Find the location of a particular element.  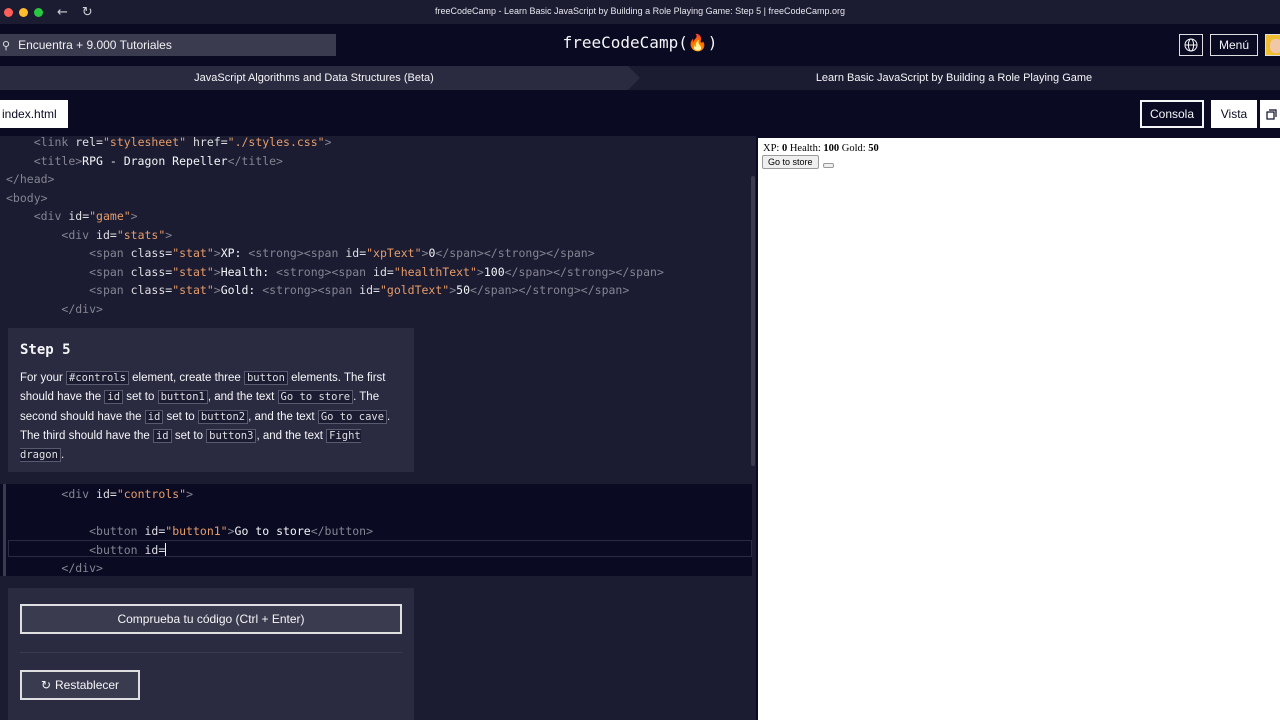

language-globe-icon is located at coordinates (1191, 45).